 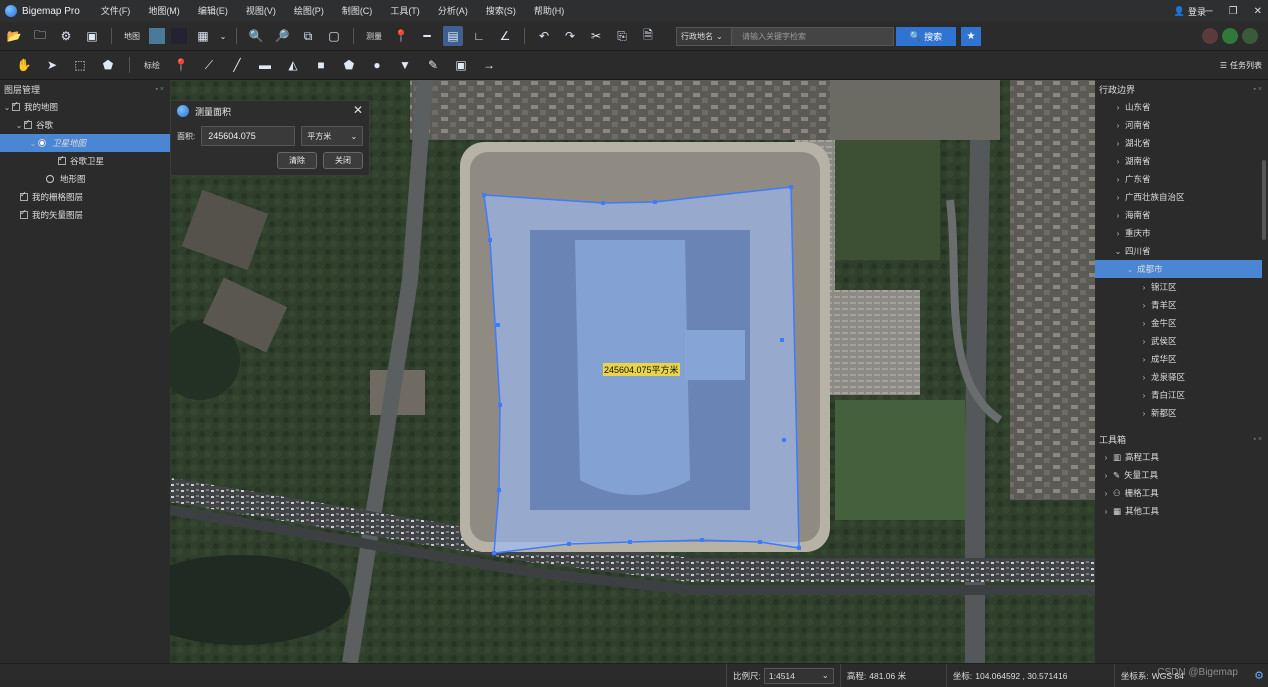 I want to click on menu-tools: 工具(T), so click(x=405, y=11).